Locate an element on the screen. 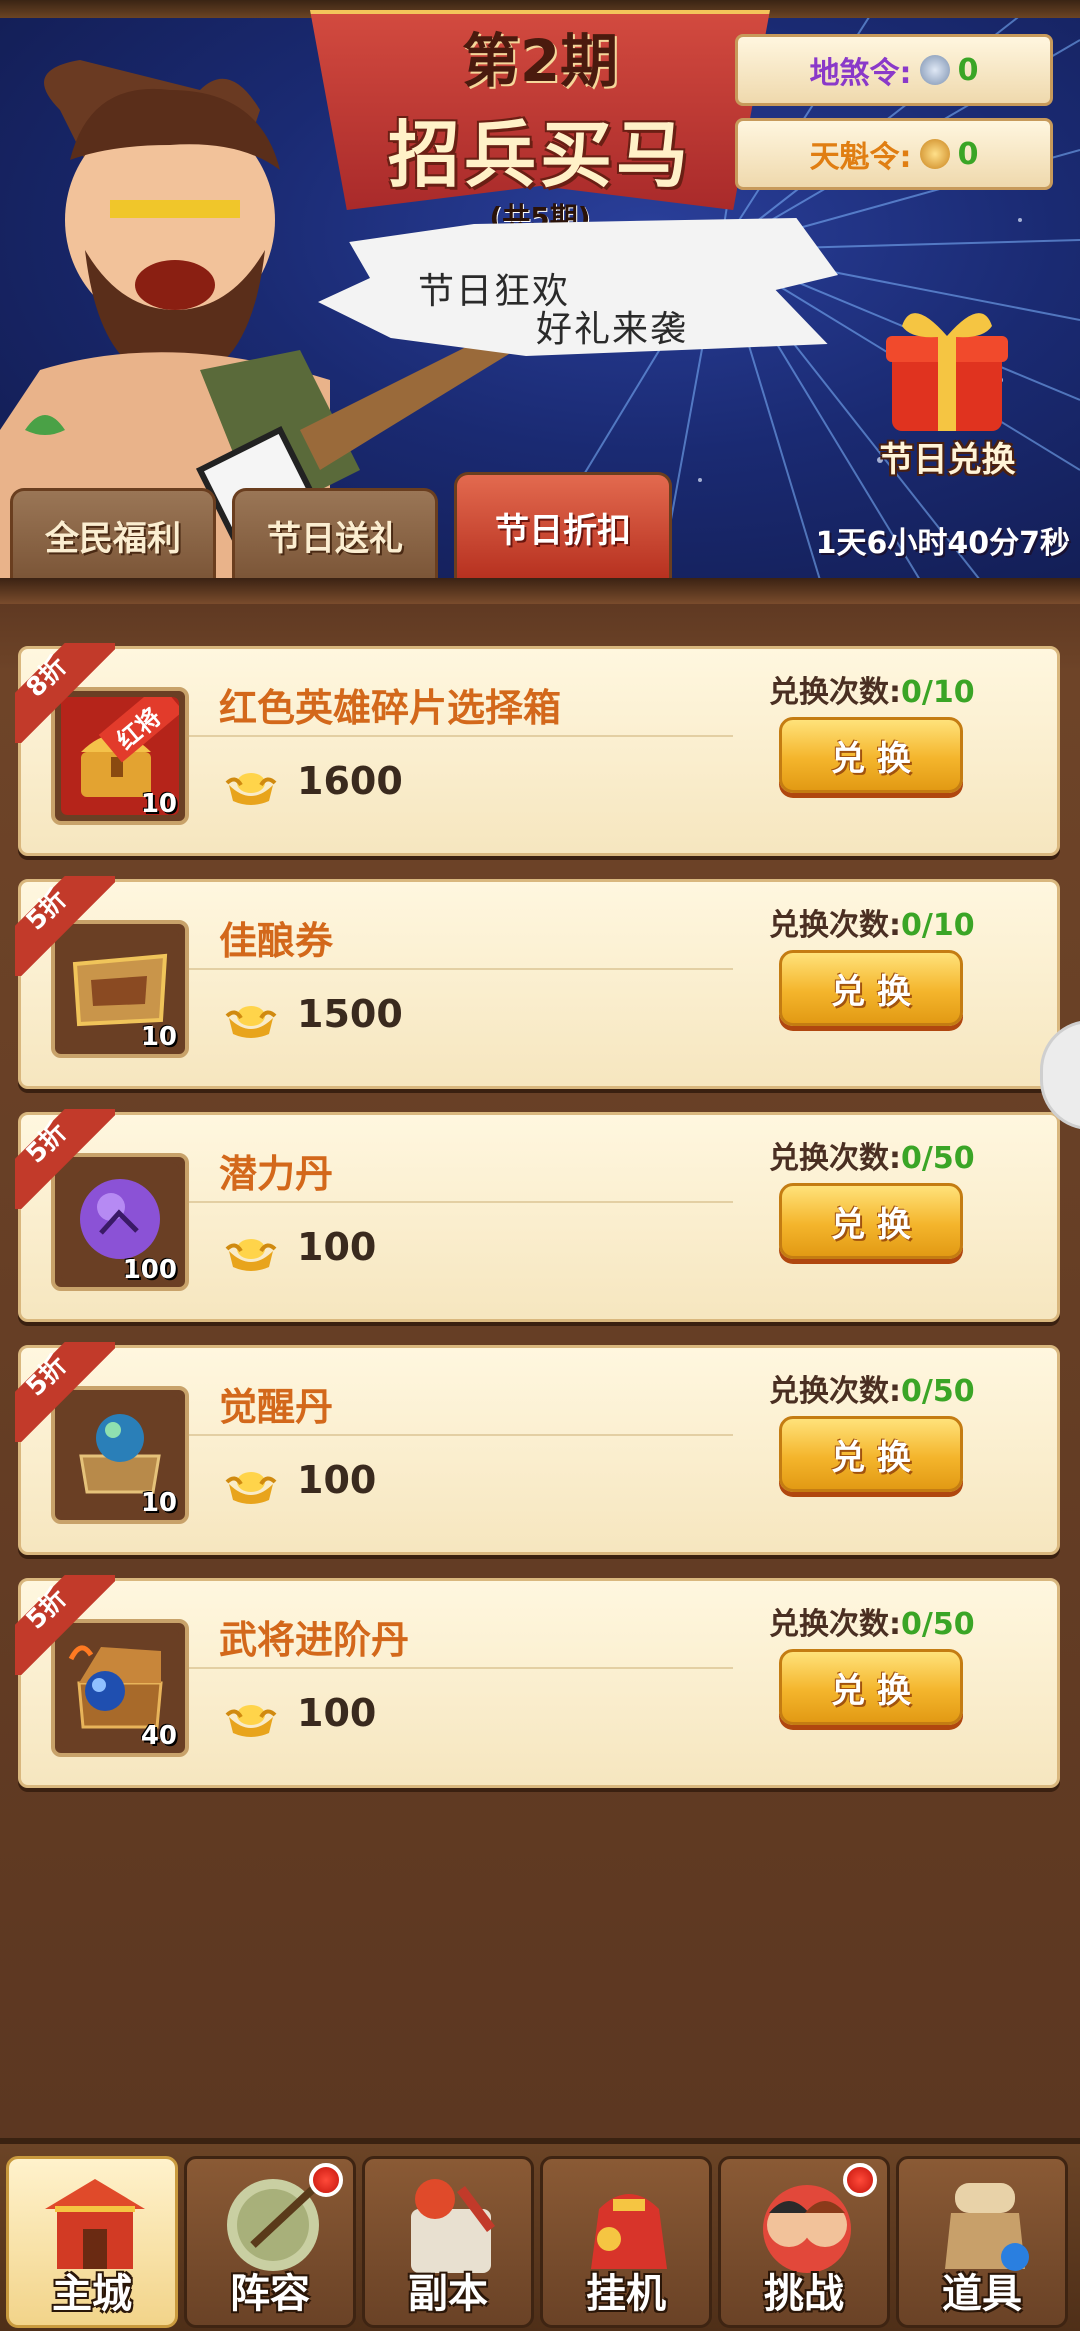 The width and height of the screenshot is (1080, 2331). shop-item-card: 10 5折 佳酿券 1500 兑换次数:0/10 兑换 is located at coordinates (537, 982).